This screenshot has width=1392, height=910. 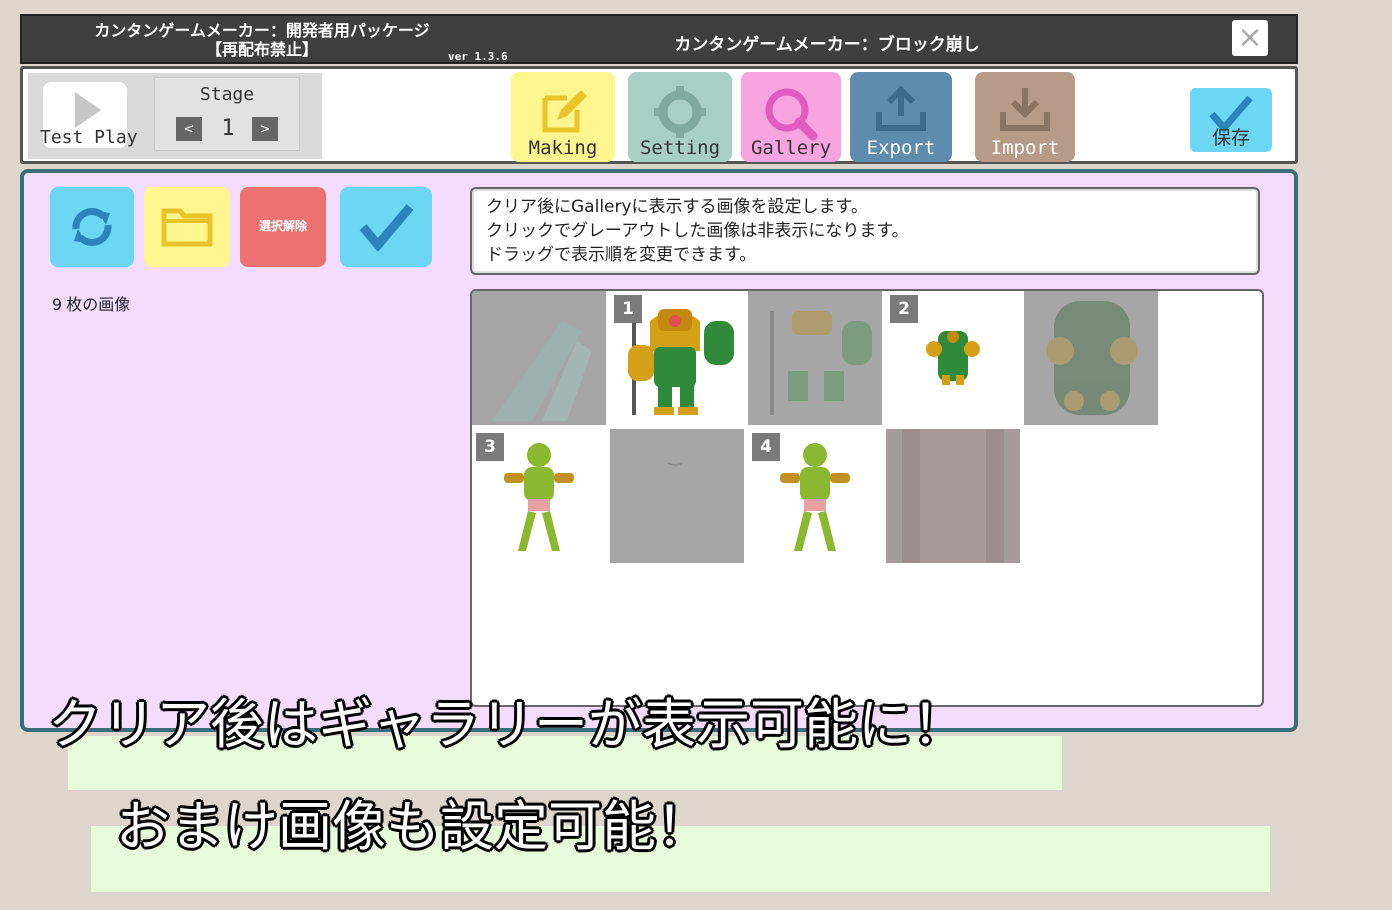 What do you see at coordinates (490, 447) in the screenshot?
I see `order-badge: 3` at bounding box center [490, 447].